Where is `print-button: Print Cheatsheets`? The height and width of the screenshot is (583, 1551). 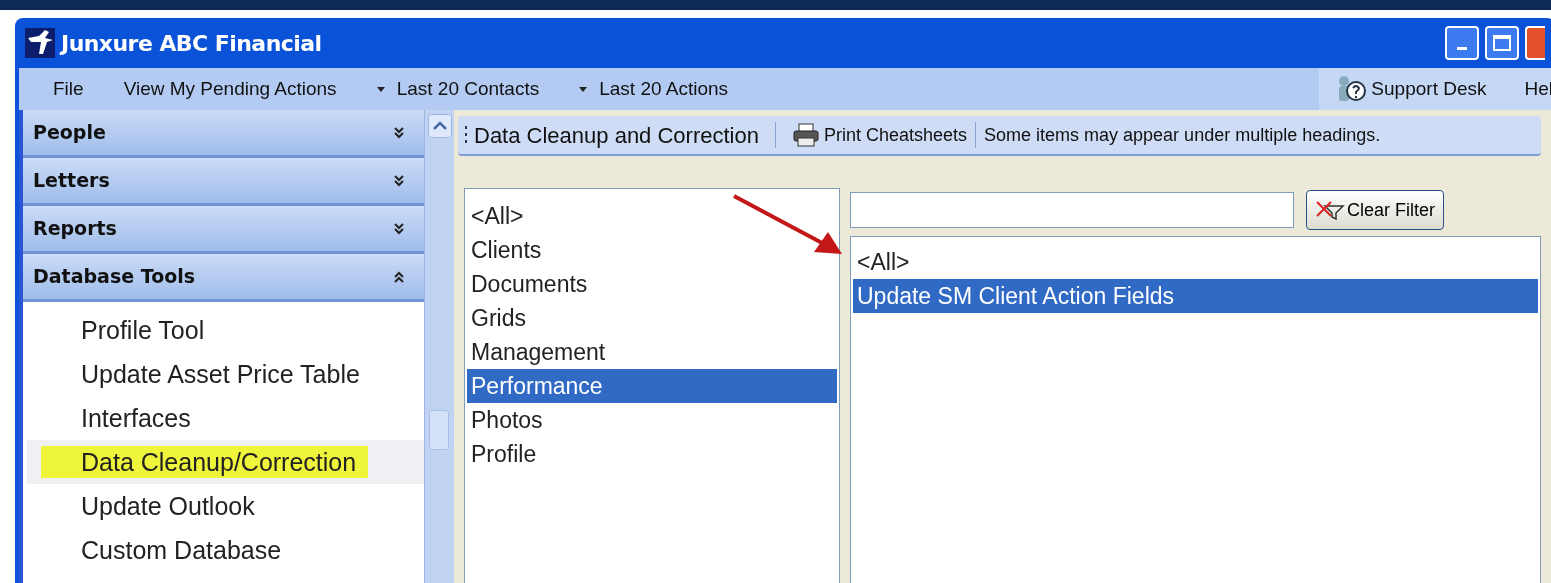
print-button: Print Cheatsheets is located at coordinates (879, 135).